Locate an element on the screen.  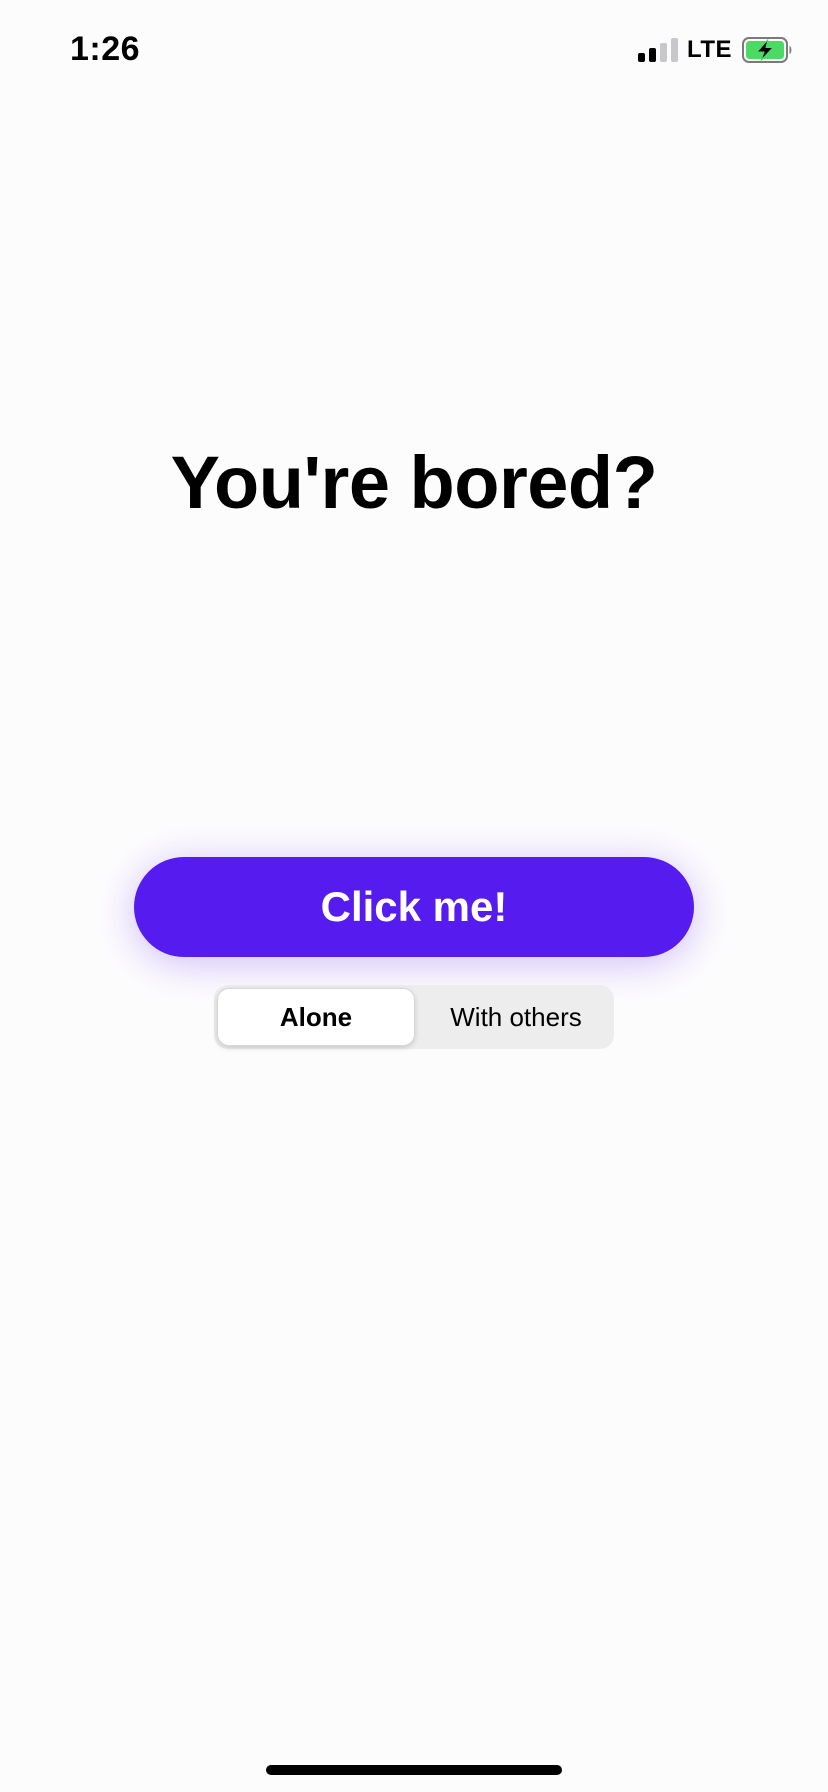
page-title: You're bored? is located at coordinates (414, 482).